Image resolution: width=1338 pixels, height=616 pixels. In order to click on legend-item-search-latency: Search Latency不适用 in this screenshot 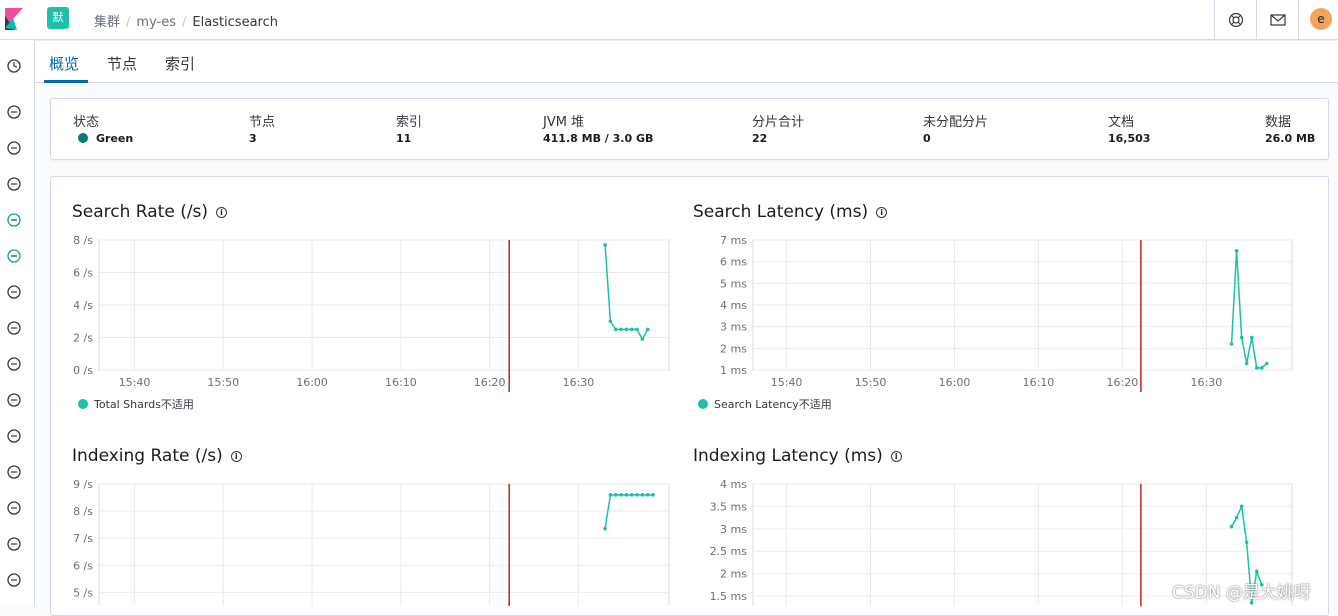, I will do `click(765, 404)`.